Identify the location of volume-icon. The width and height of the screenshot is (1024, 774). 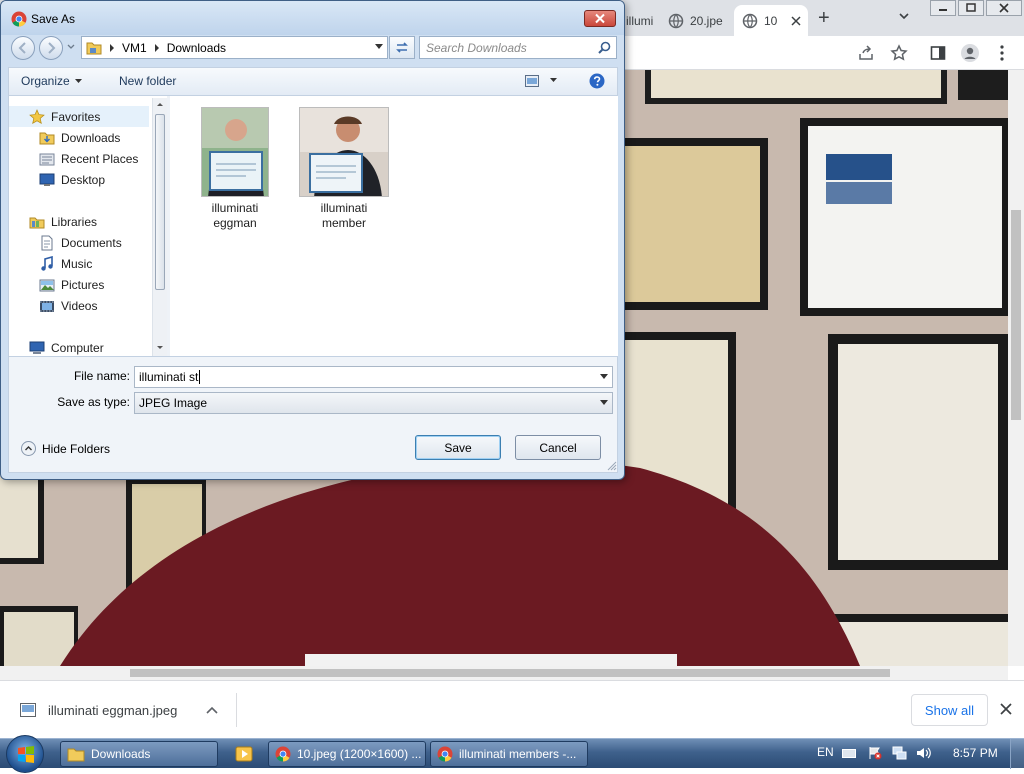
(924, 753).